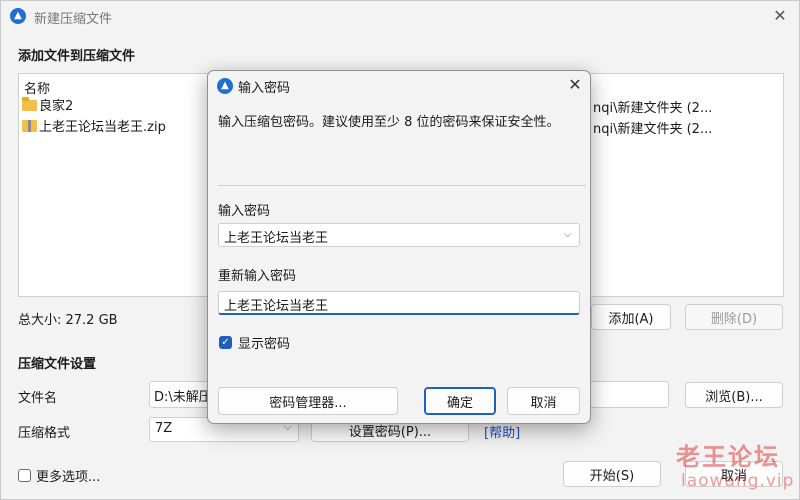 This screenshot has width=800, height=500. I want to click on add-files-heading: 添加文件到压缩文件, so click(77, 56).